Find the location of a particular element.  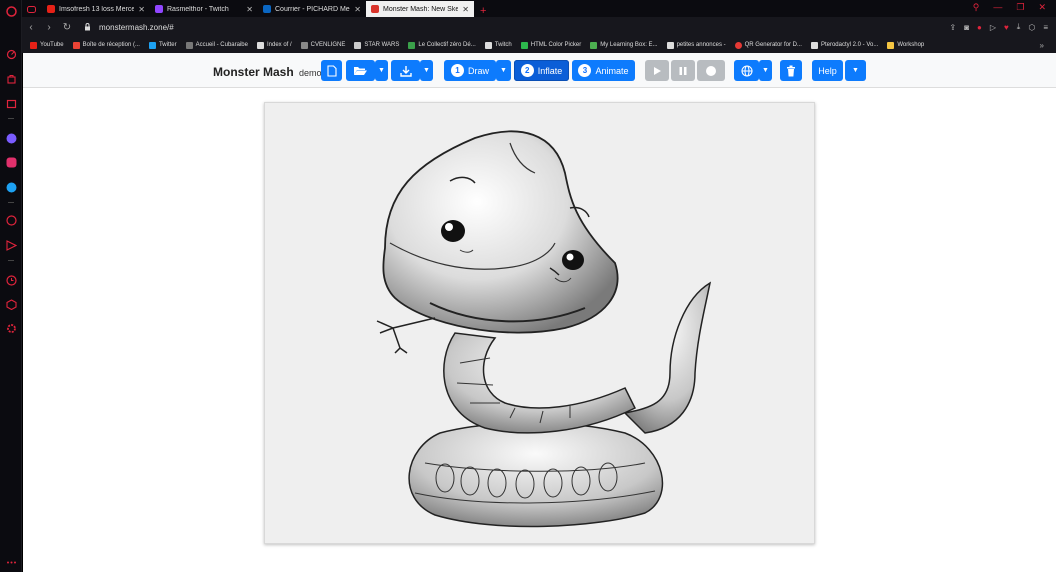

flow-icon: ▷ is located at coordinates (993, 27).